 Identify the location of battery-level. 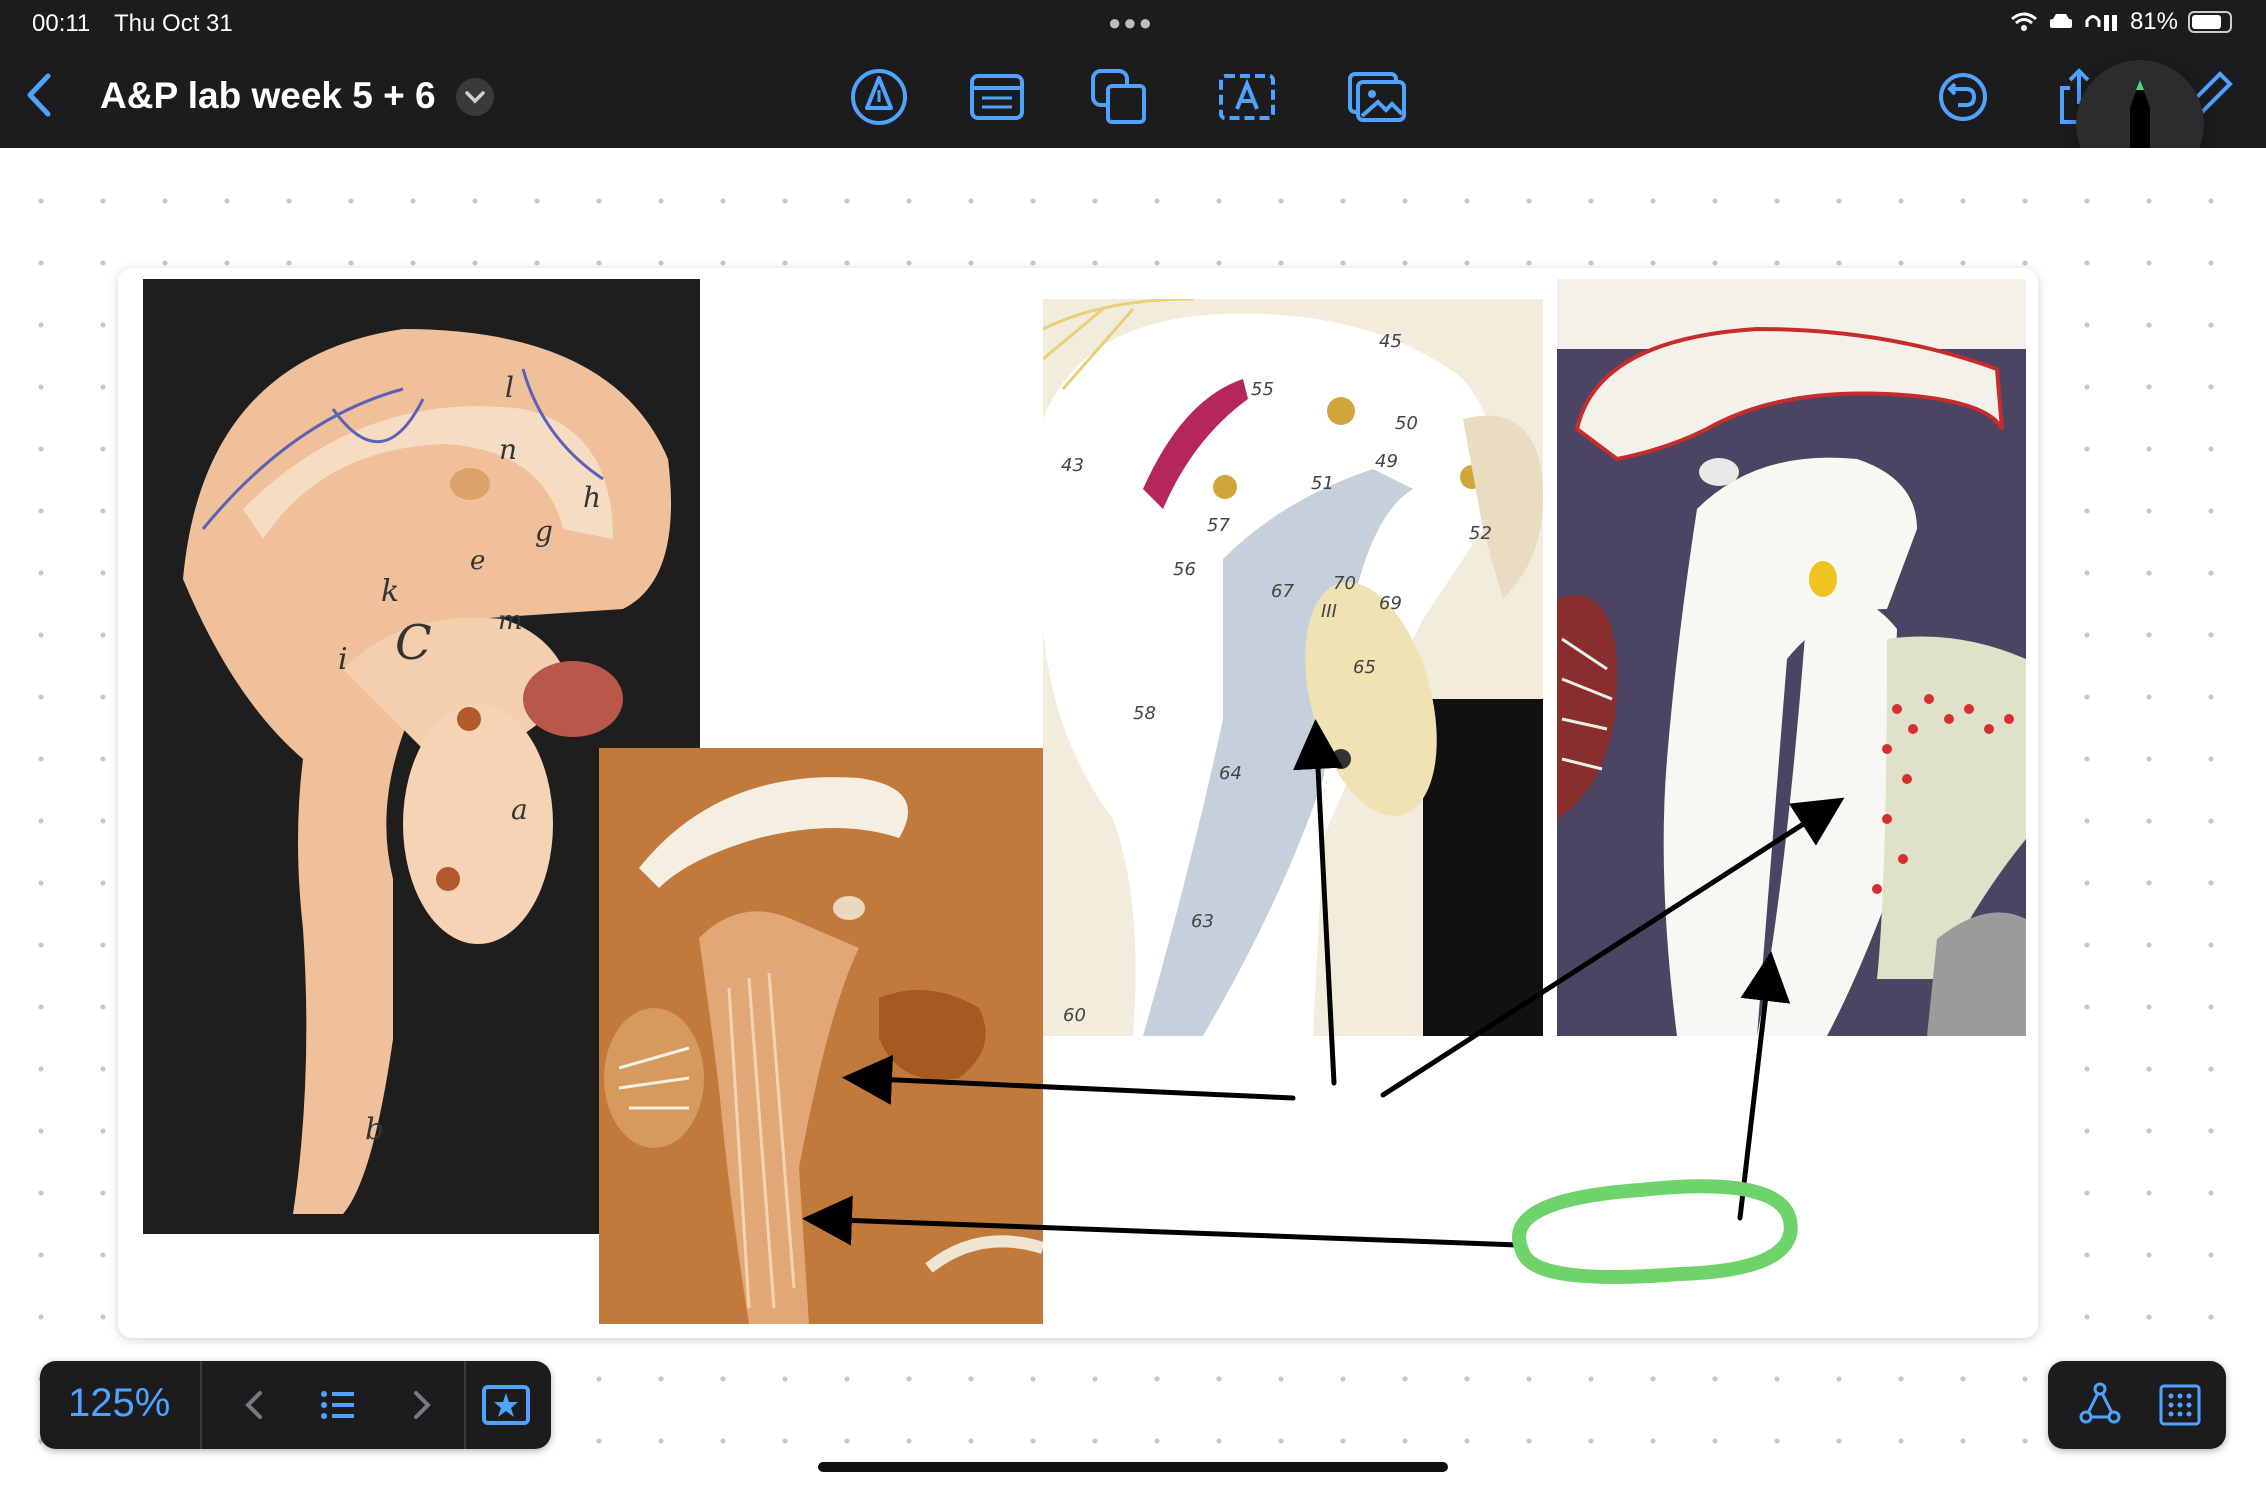
(2206, 22).